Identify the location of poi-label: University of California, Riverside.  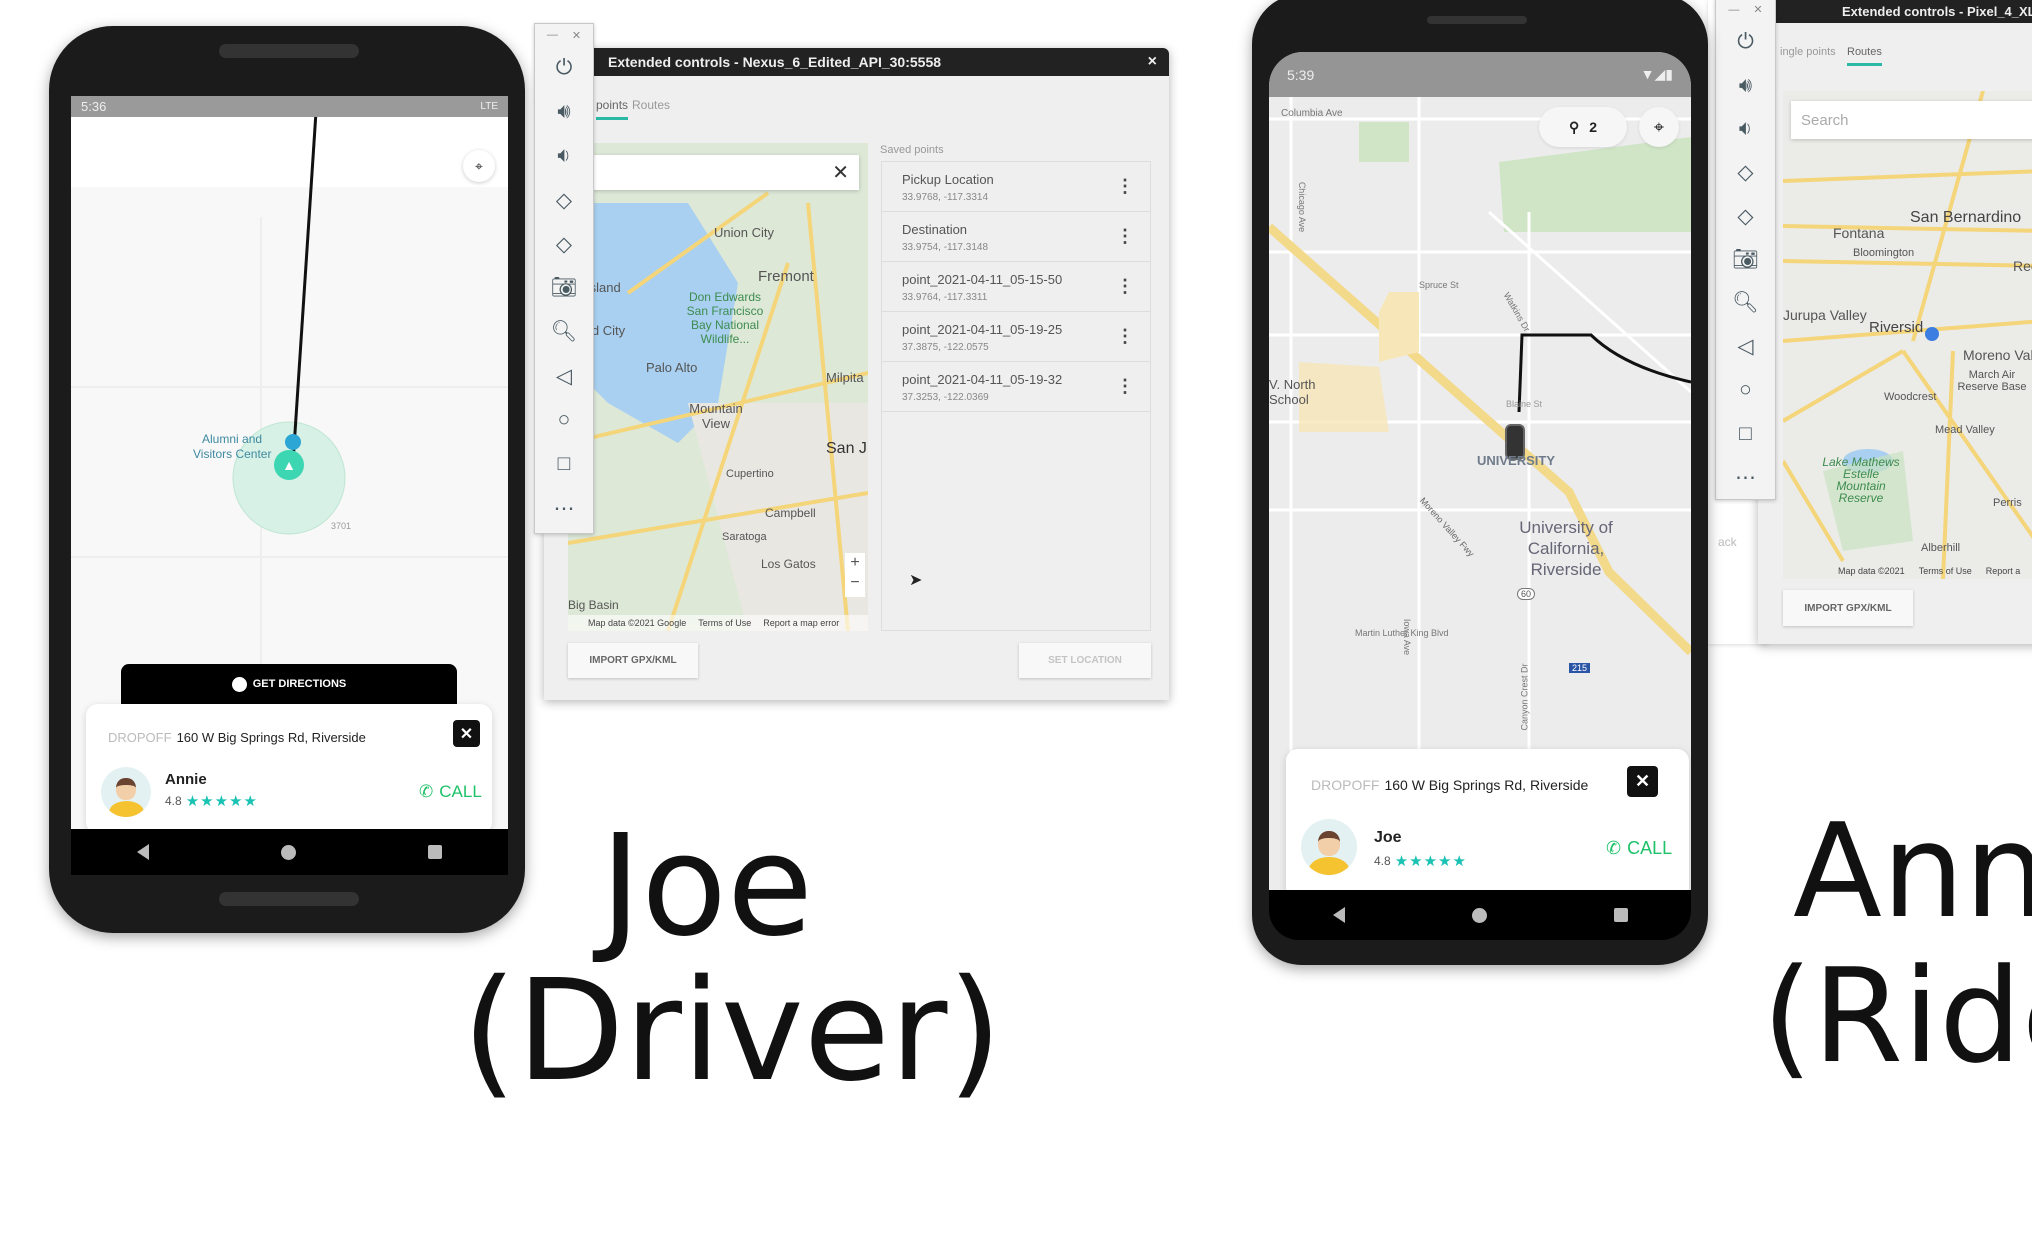
(1566, 548).